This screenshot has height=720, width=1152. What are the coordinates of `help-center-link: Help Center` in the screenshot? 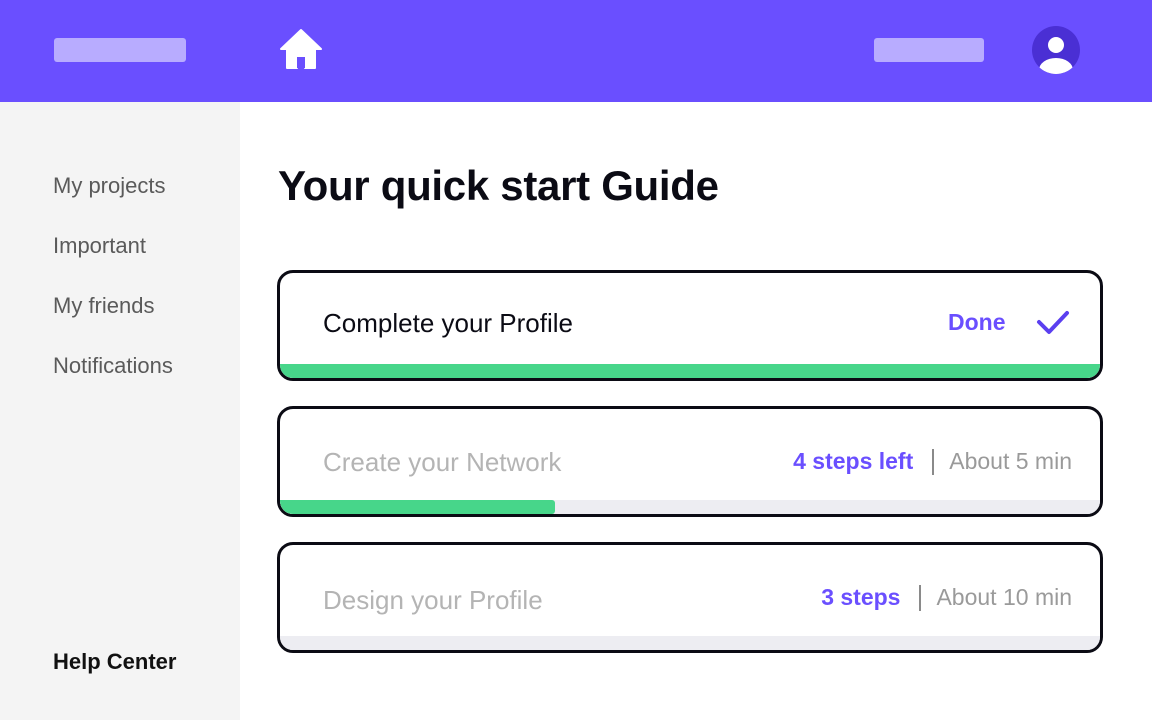 It's located at (114, 662).